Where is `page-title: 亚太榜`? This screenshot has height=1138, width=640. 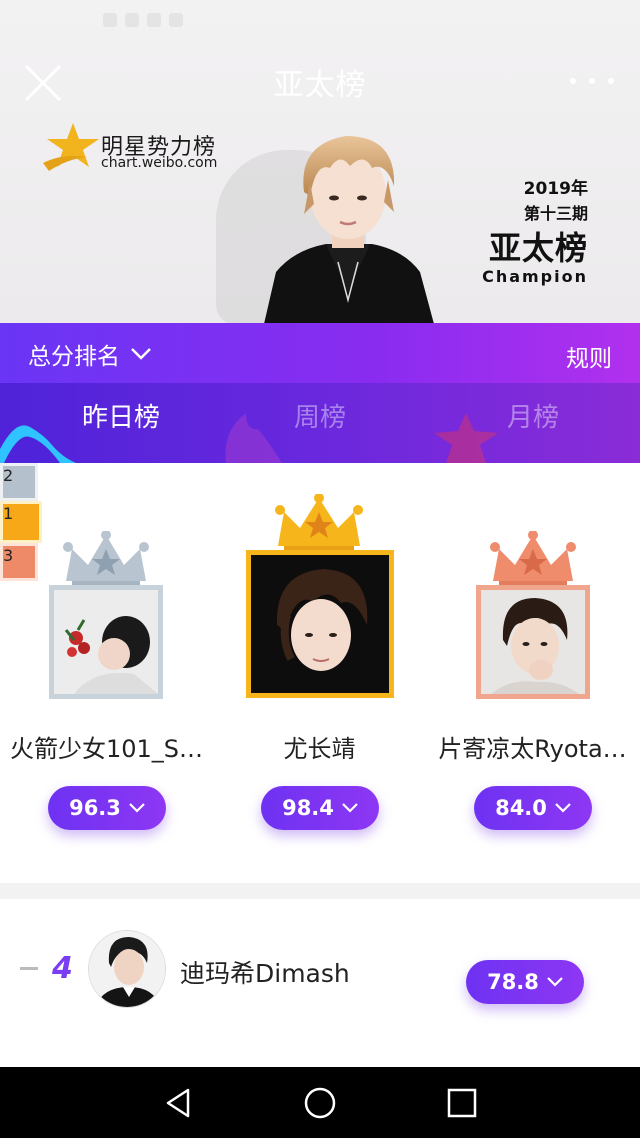 page-title: 亚太榜 is located at coordinates (320, 85).